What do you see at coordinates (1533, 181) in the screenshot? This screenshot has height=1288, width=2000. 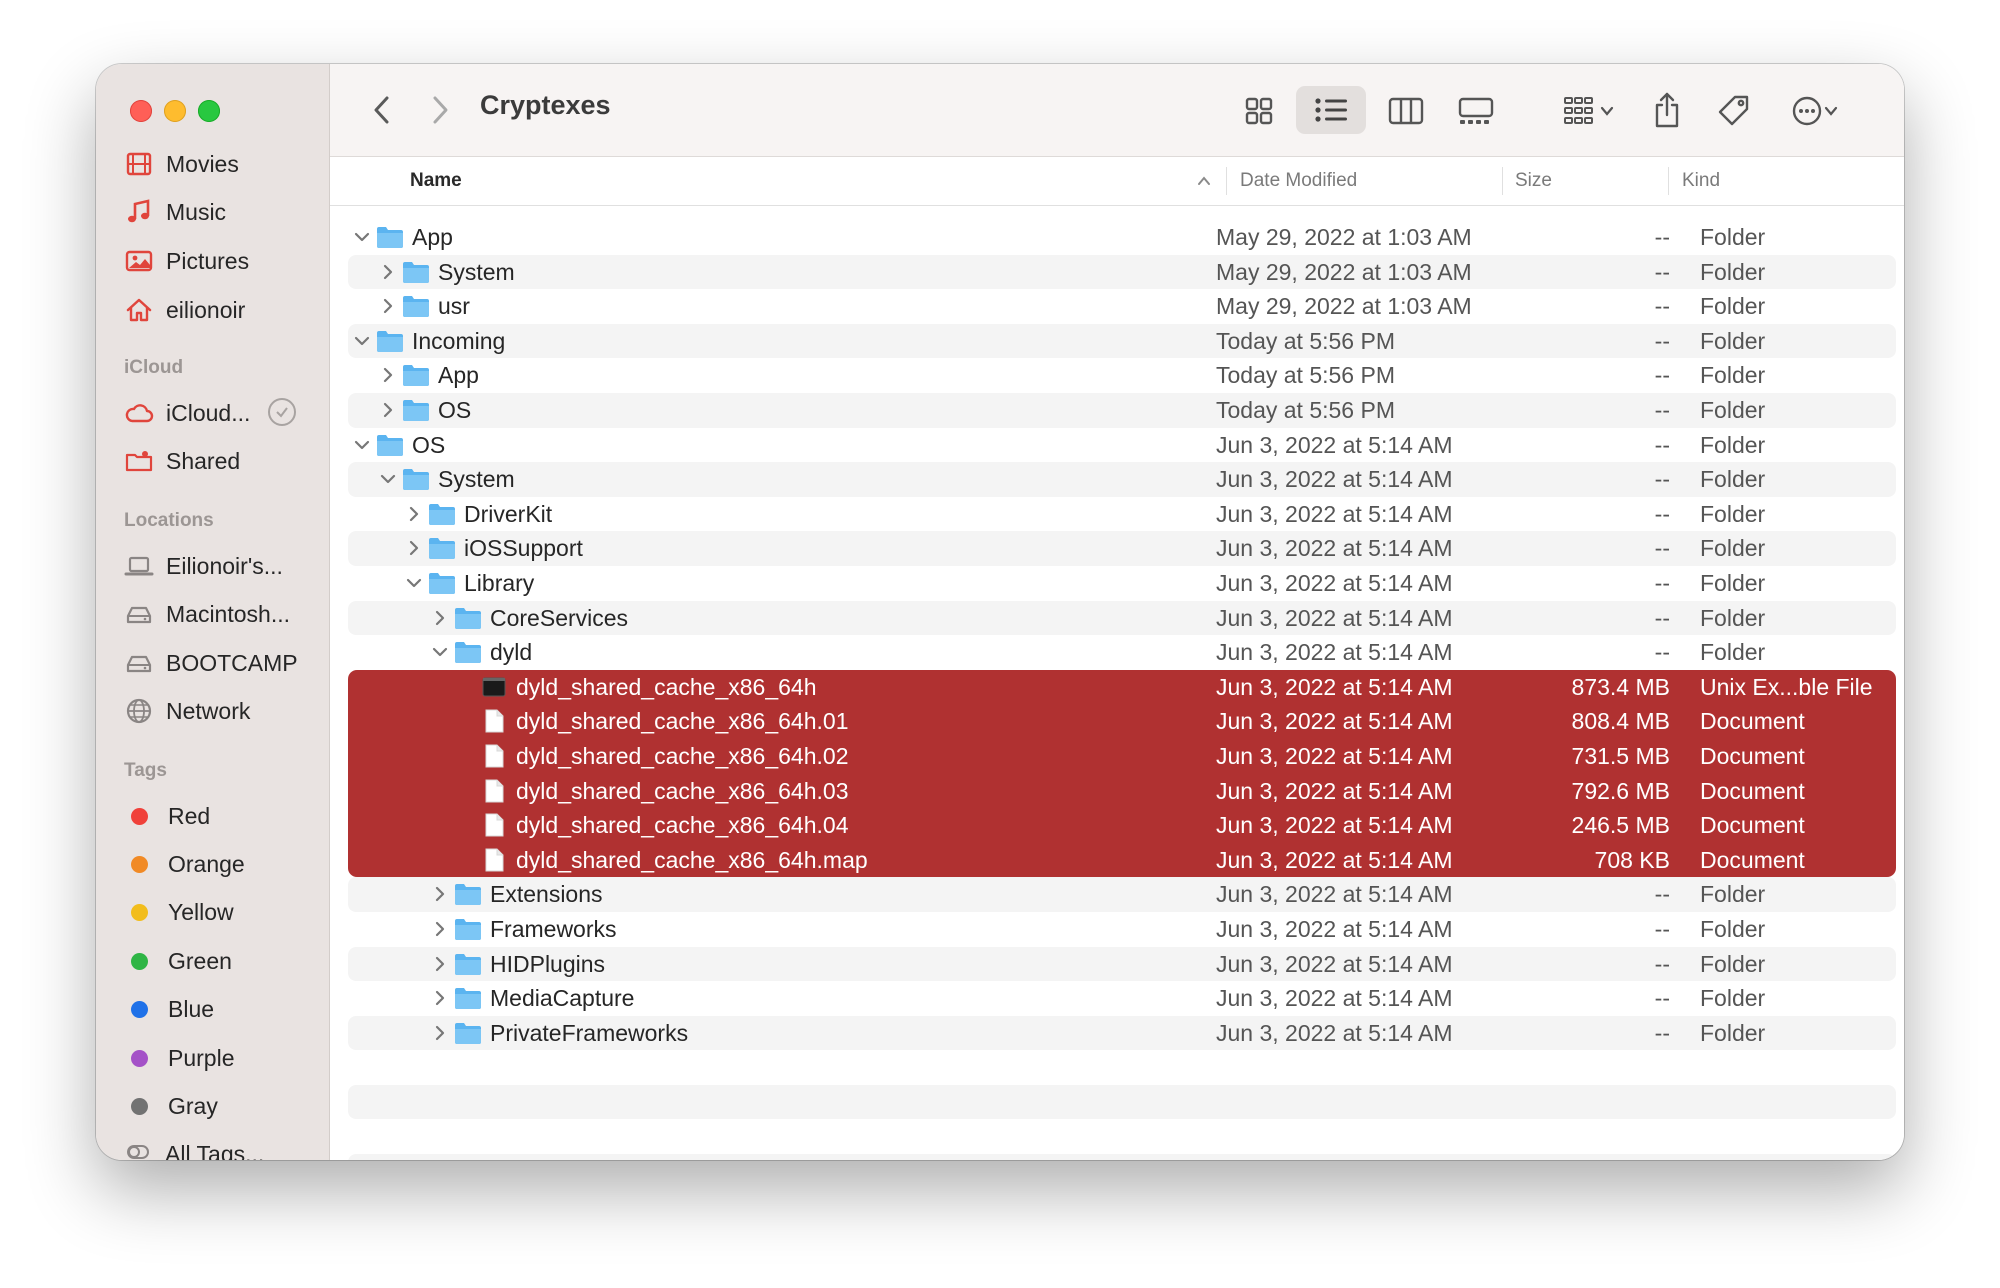 I see `column-size-header: Size` at bounding box center [1533, 181].